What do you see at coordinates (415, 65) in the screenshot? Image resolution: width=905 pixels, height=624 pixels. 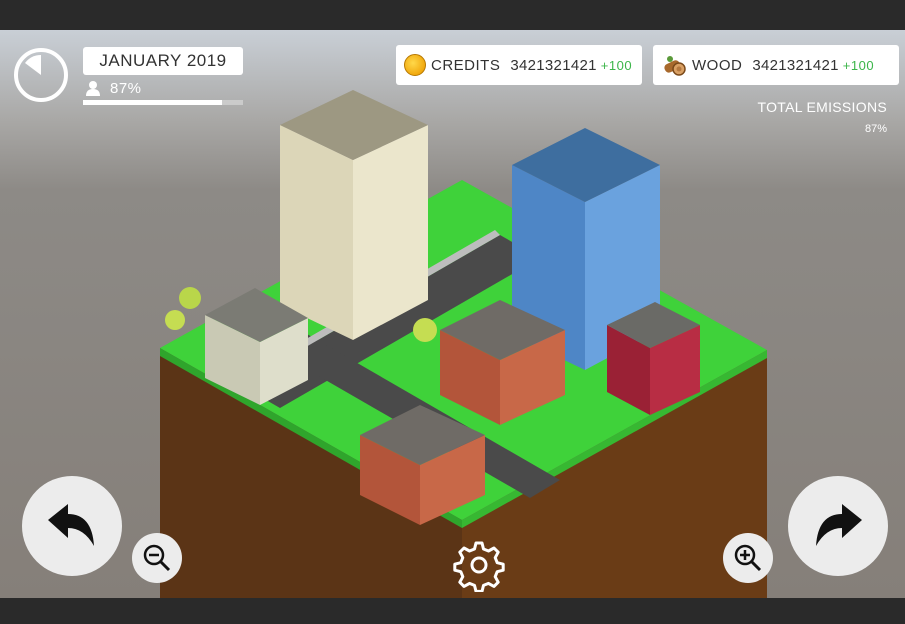 I see `coin-icon` at bounding box center [415, 65].